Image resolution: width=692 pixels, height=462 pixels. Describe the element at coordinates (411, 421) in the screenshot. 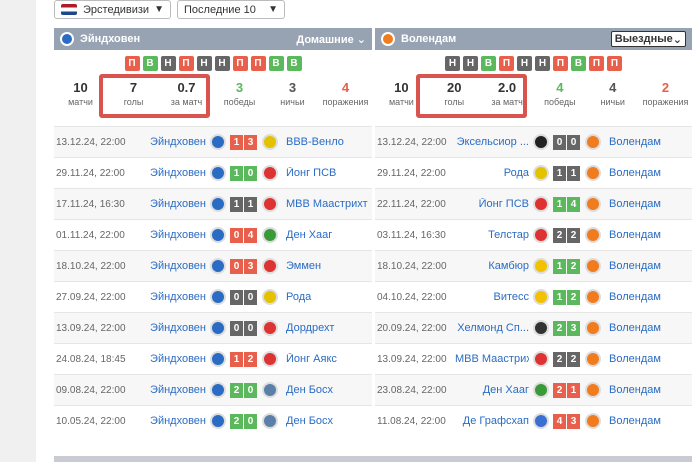

I see `match-date: 11.08.24, 22:00` at that location.